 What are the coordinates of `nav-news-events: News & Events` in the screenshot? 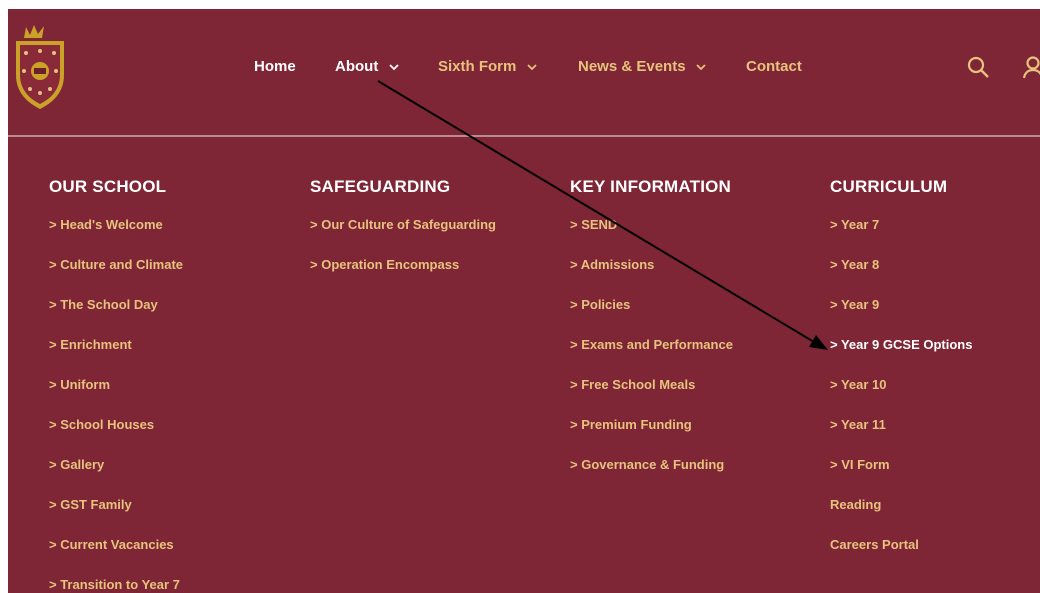 It's located at (642, 67).